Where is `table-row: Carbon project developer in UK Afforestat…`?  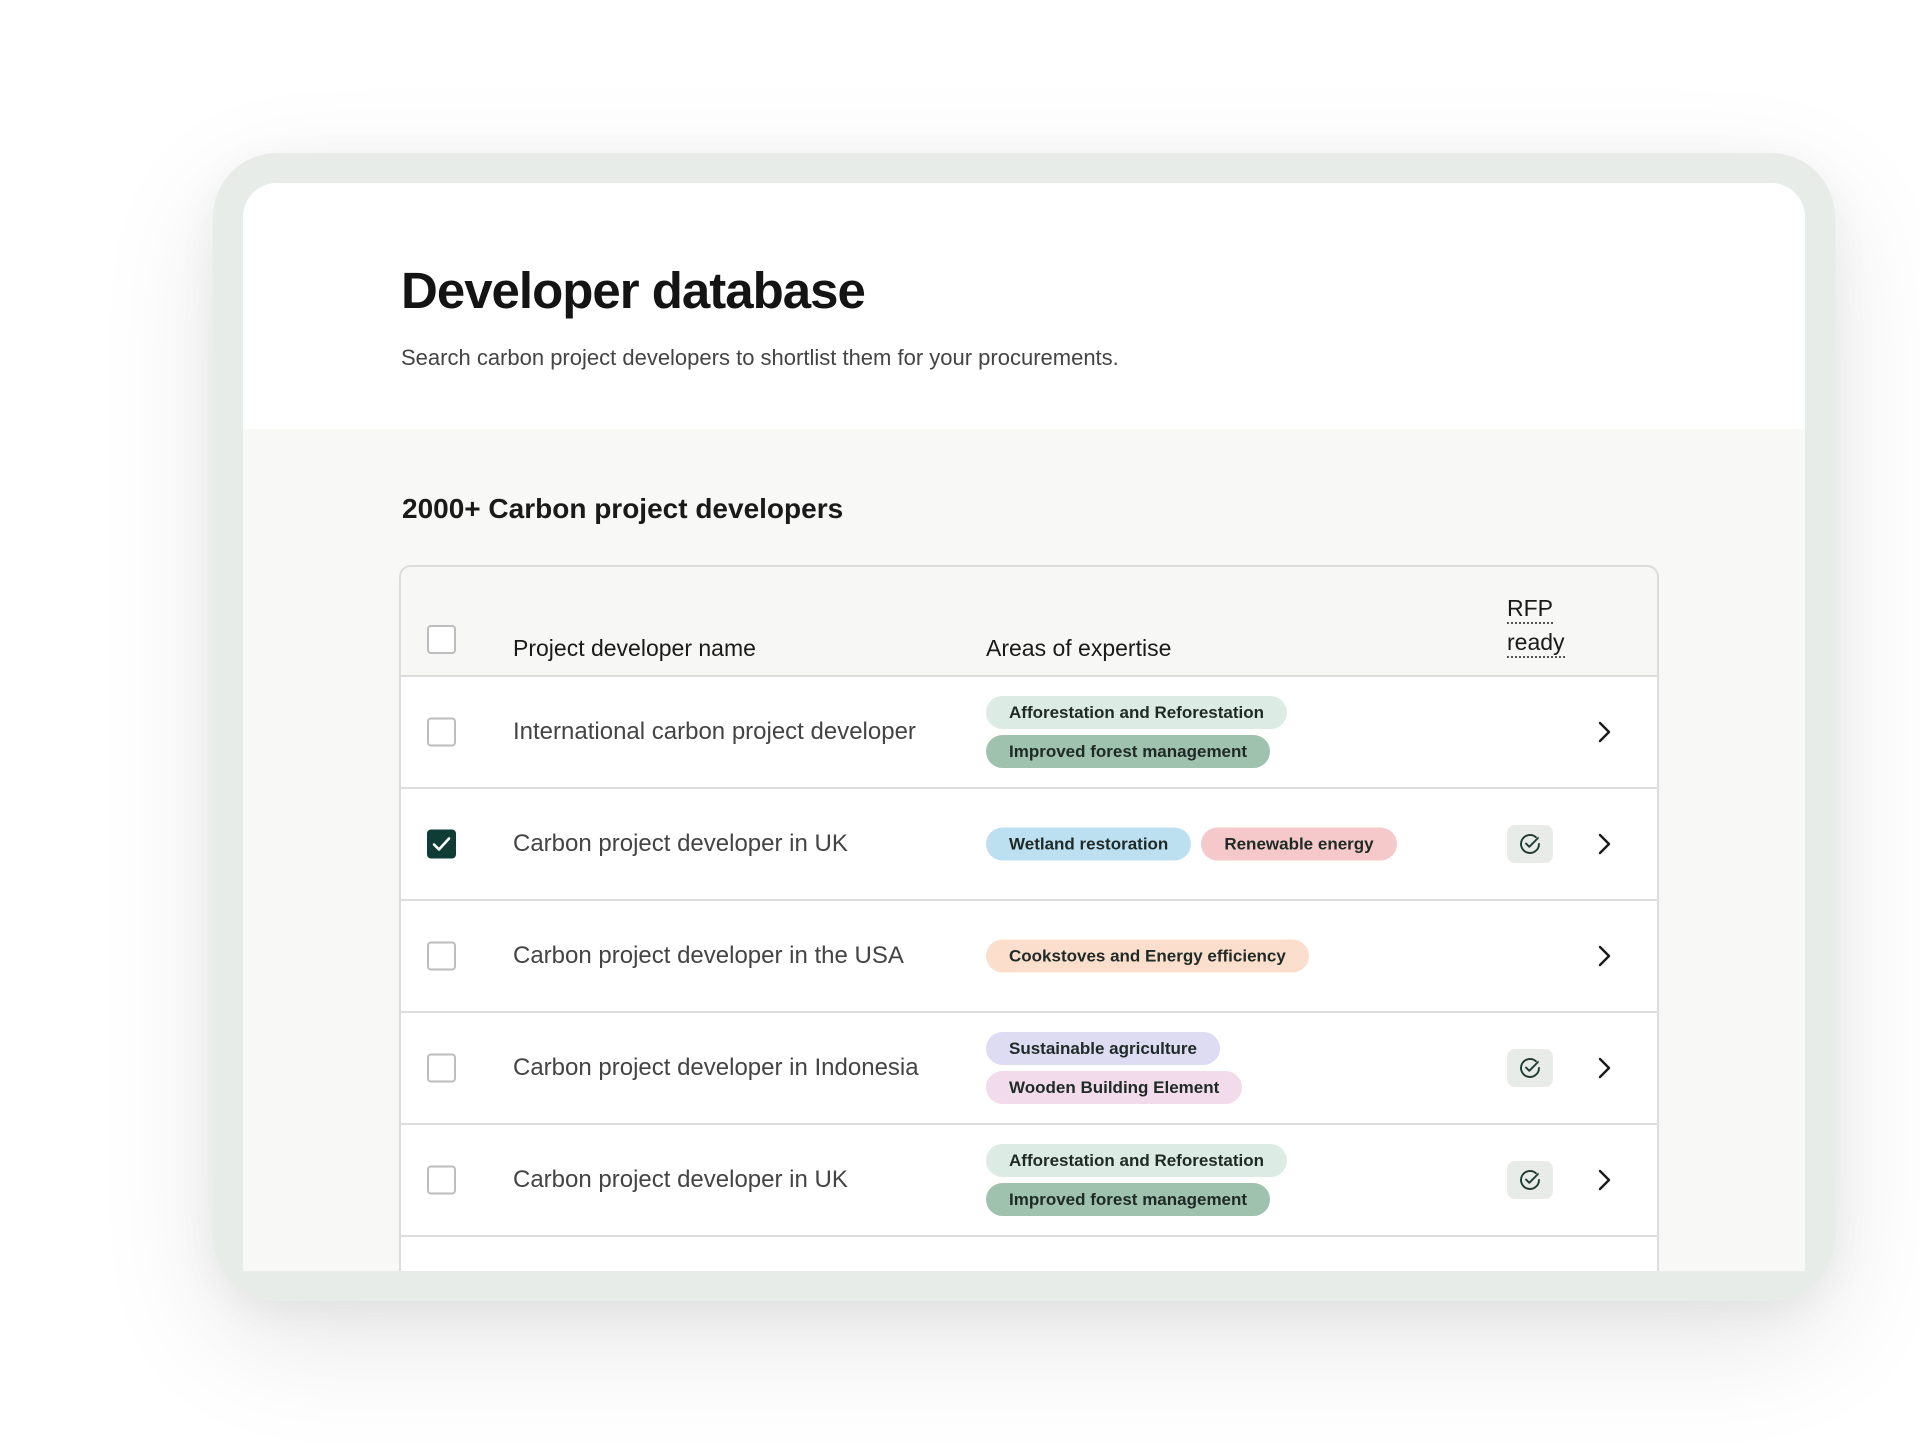
table-row: Carbon project developer in UK Afforestat… is located at coordinates (1029, 1181).